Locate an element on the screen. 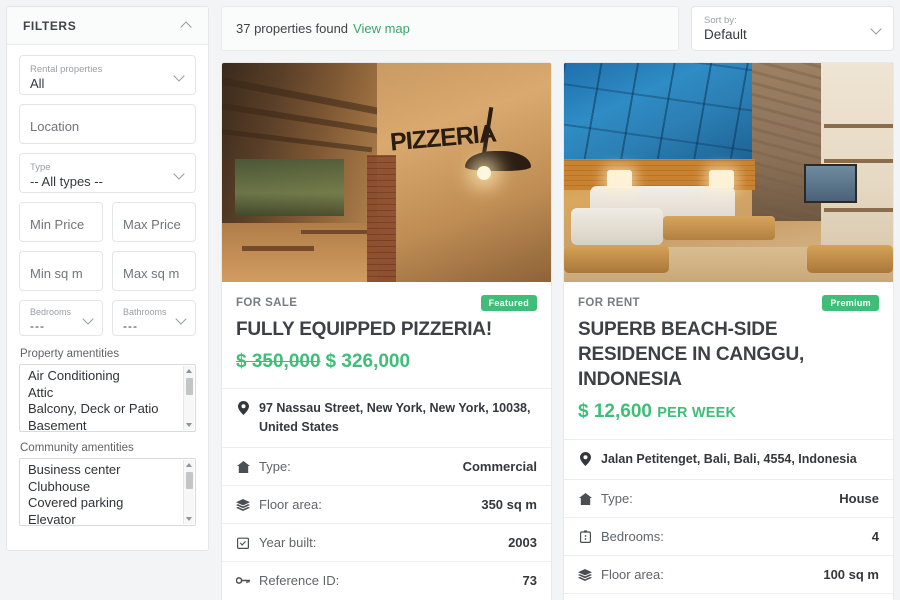 This screenshot has width=900, height=600. results-count-bar: 37 properties found View map is located at coordinates (450, 28).